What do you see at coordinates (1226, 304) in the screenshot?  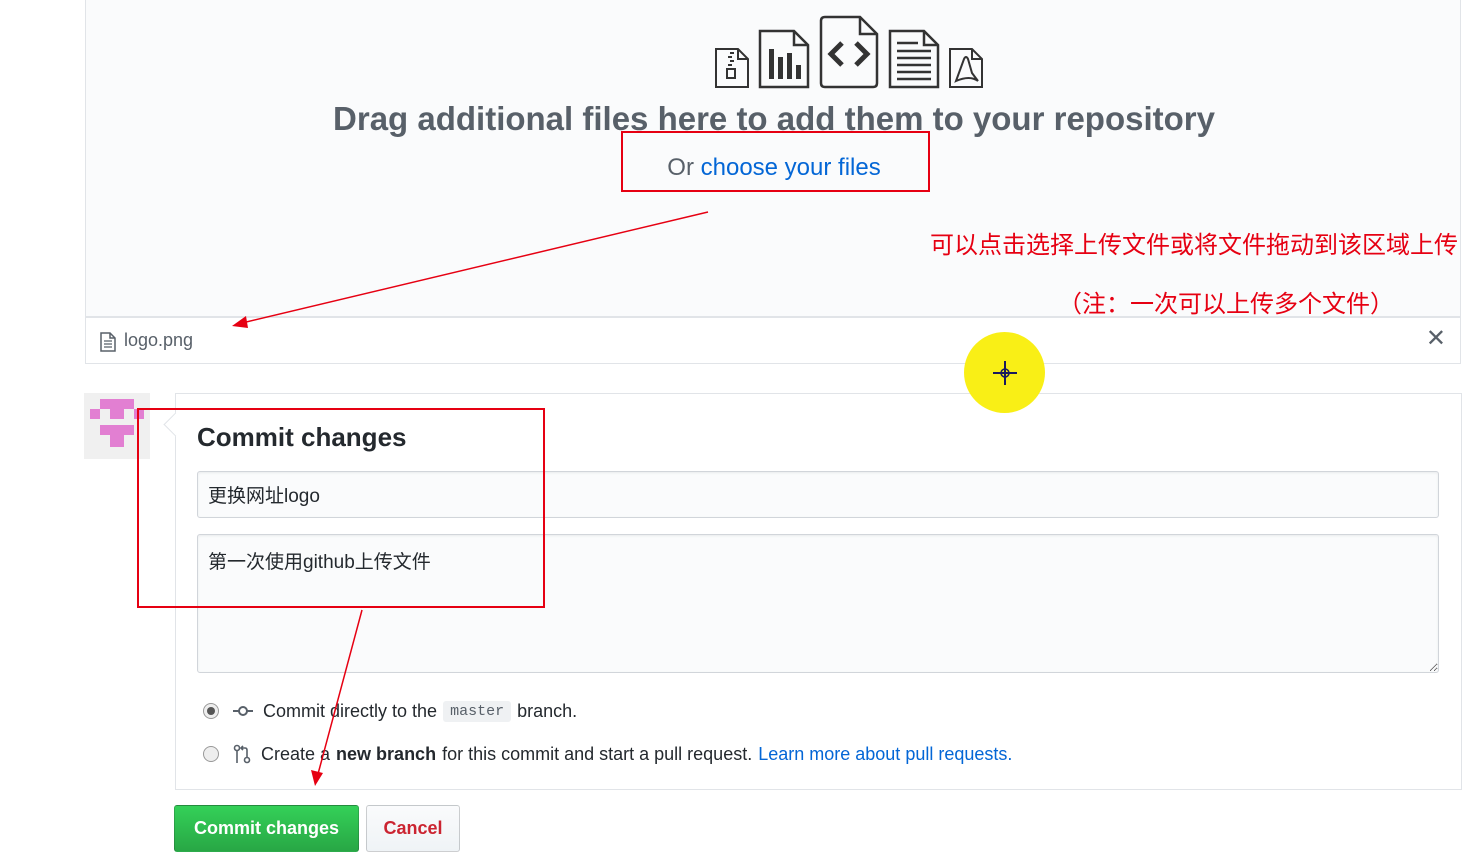 I see `annotation-note: （注：一次可以上传多个文件）` at bounding box center [1226, 304].